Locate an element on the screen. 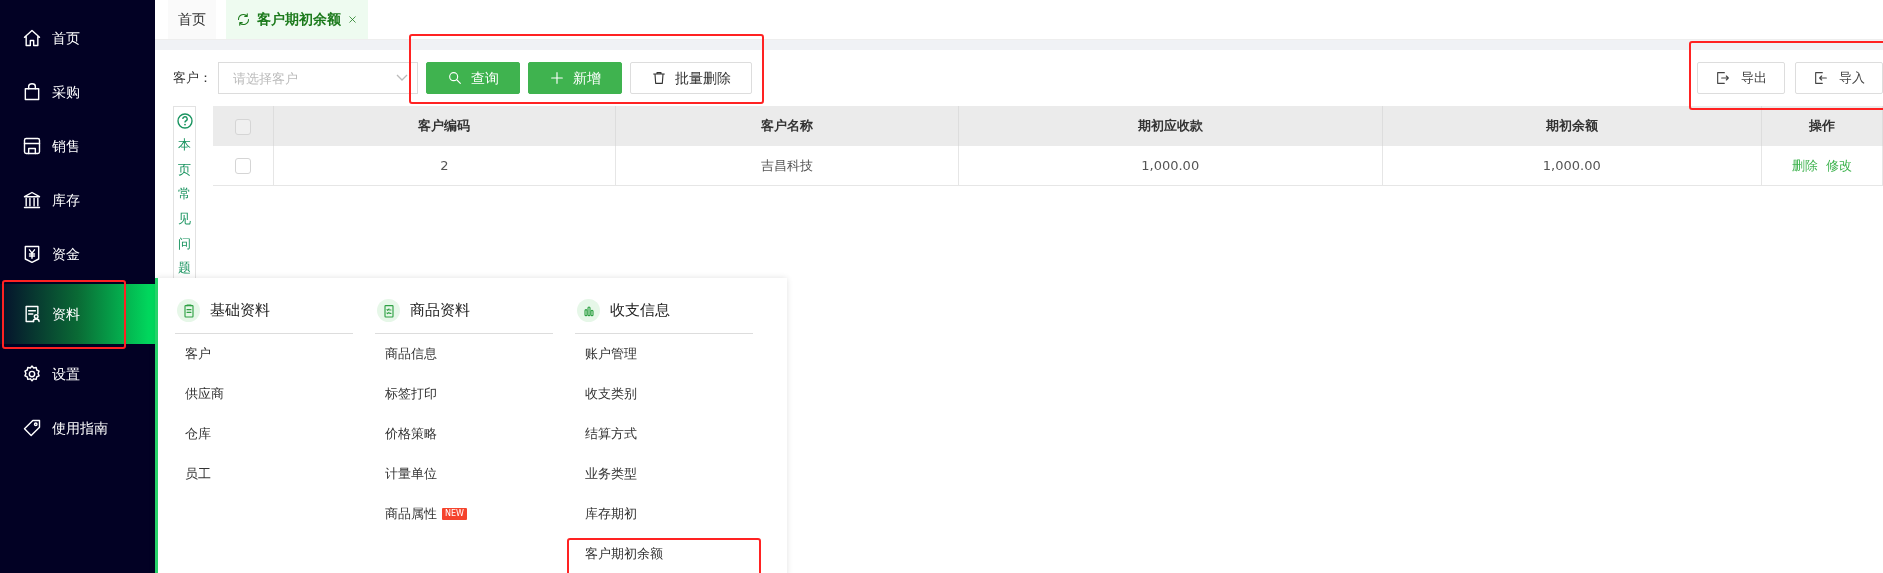 Image resolution: width=1883 pixels, height=573 pixels. sidebar-item: 采购 is located at coordinates (77, 92).